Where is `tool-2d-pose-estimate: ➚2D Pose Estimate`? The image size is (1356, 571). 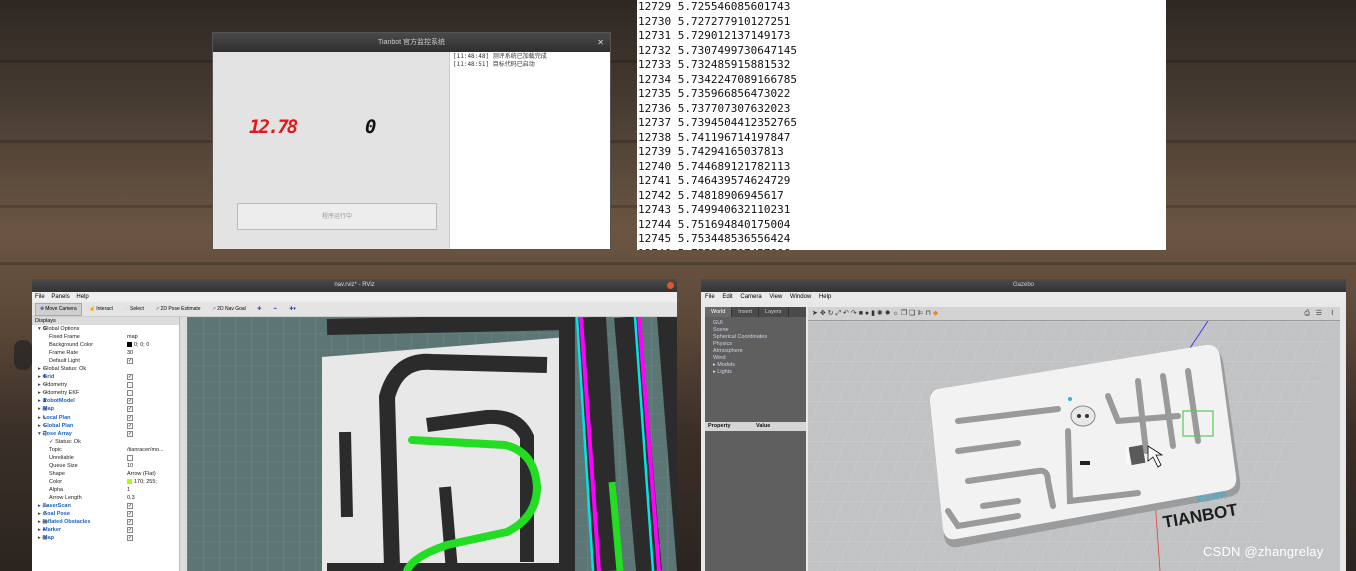 tool-2d-pose-estimate: ➚2D Pose Estimate is located at coordinates (177, 309).